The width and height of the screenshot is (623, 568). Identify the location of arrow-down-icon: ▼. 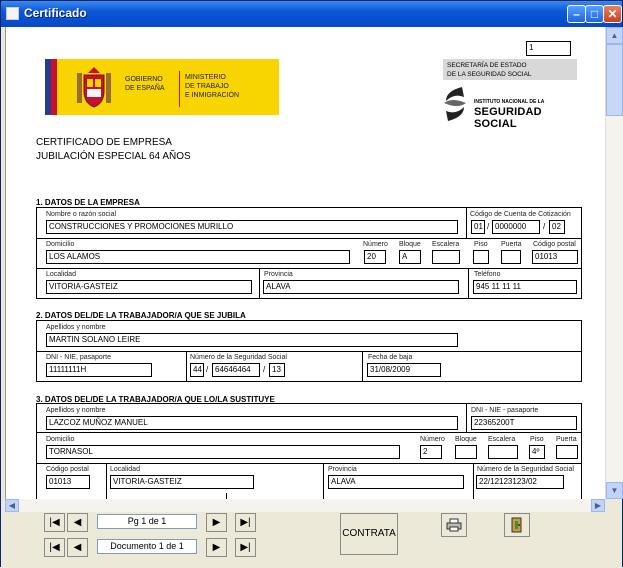
(614, 490).